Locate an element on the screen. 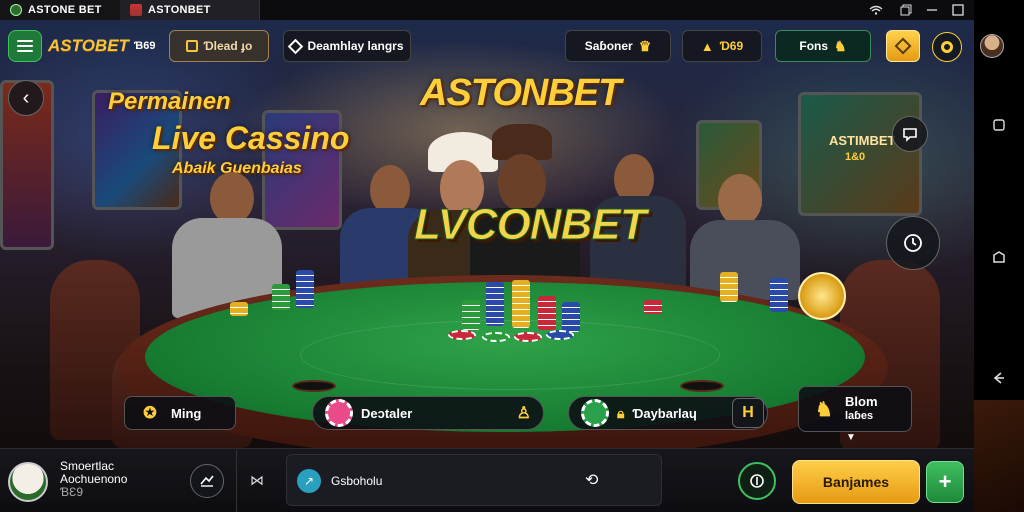 The image size is (1024, 512). gift-icon is located at coordinates (191, 46).